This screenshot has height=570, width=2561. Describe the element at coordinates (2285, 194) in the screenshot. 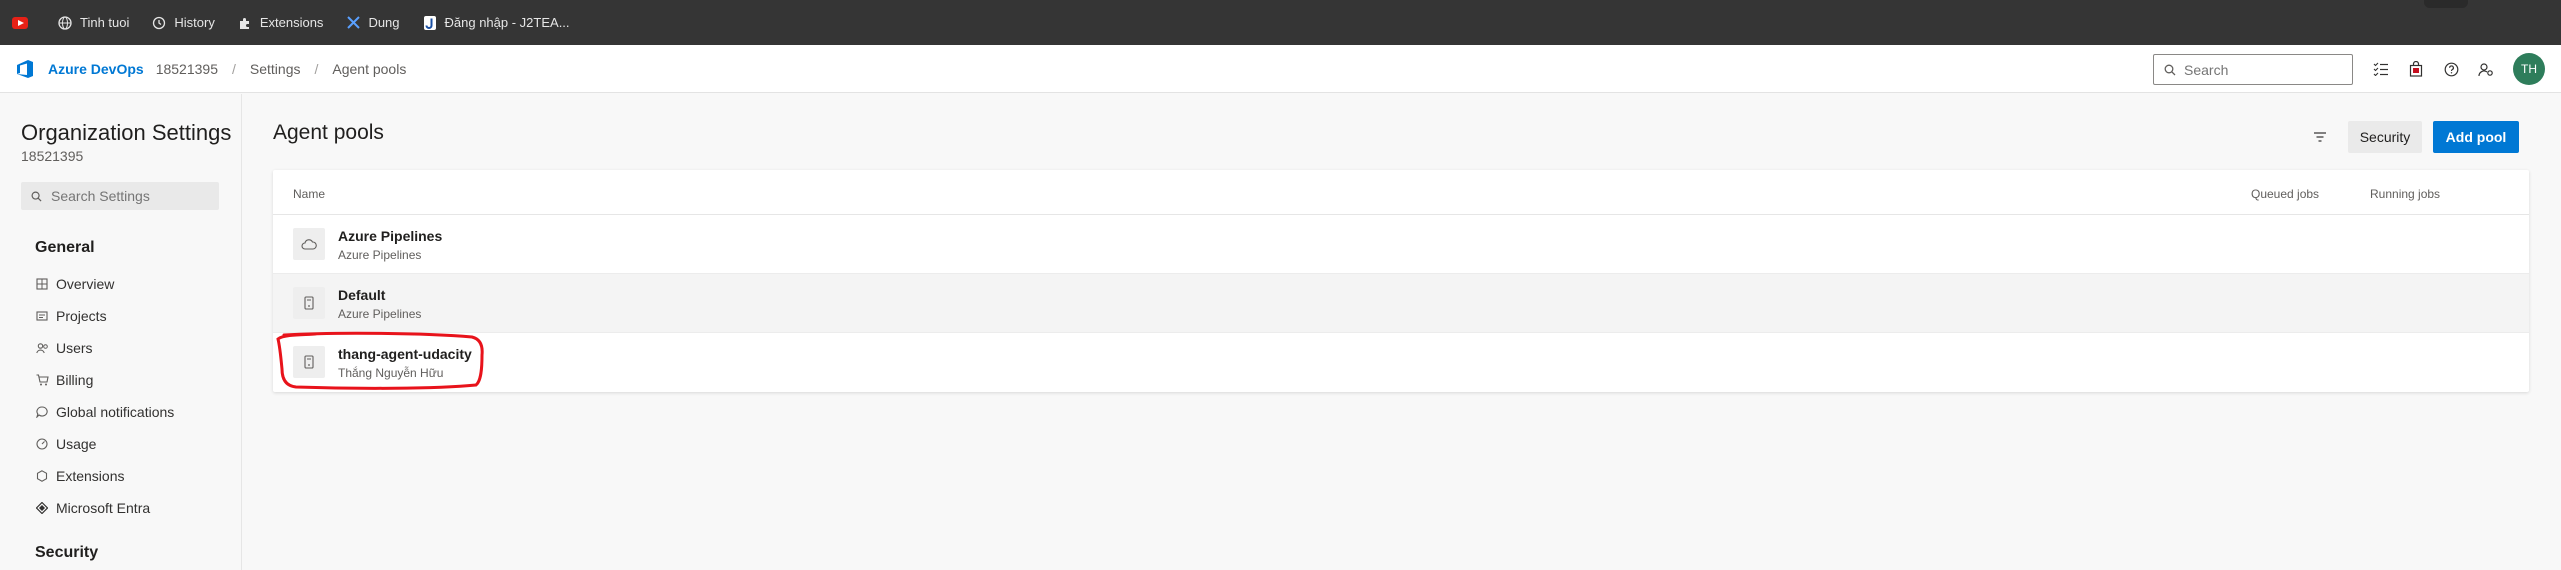

I see `column-queued-jobs: Queued jobs` at that location.